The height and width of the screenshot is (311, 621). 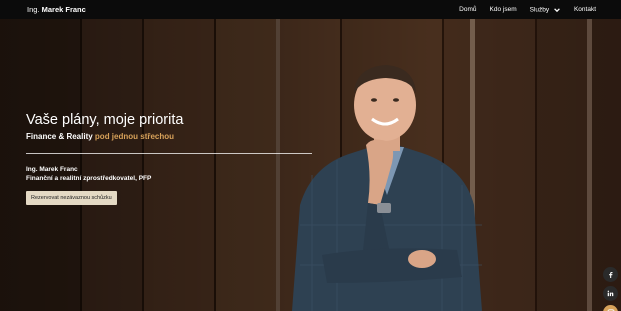 I want to click on person-name: Ing. Marek Franc, so click(x=52, y=170).